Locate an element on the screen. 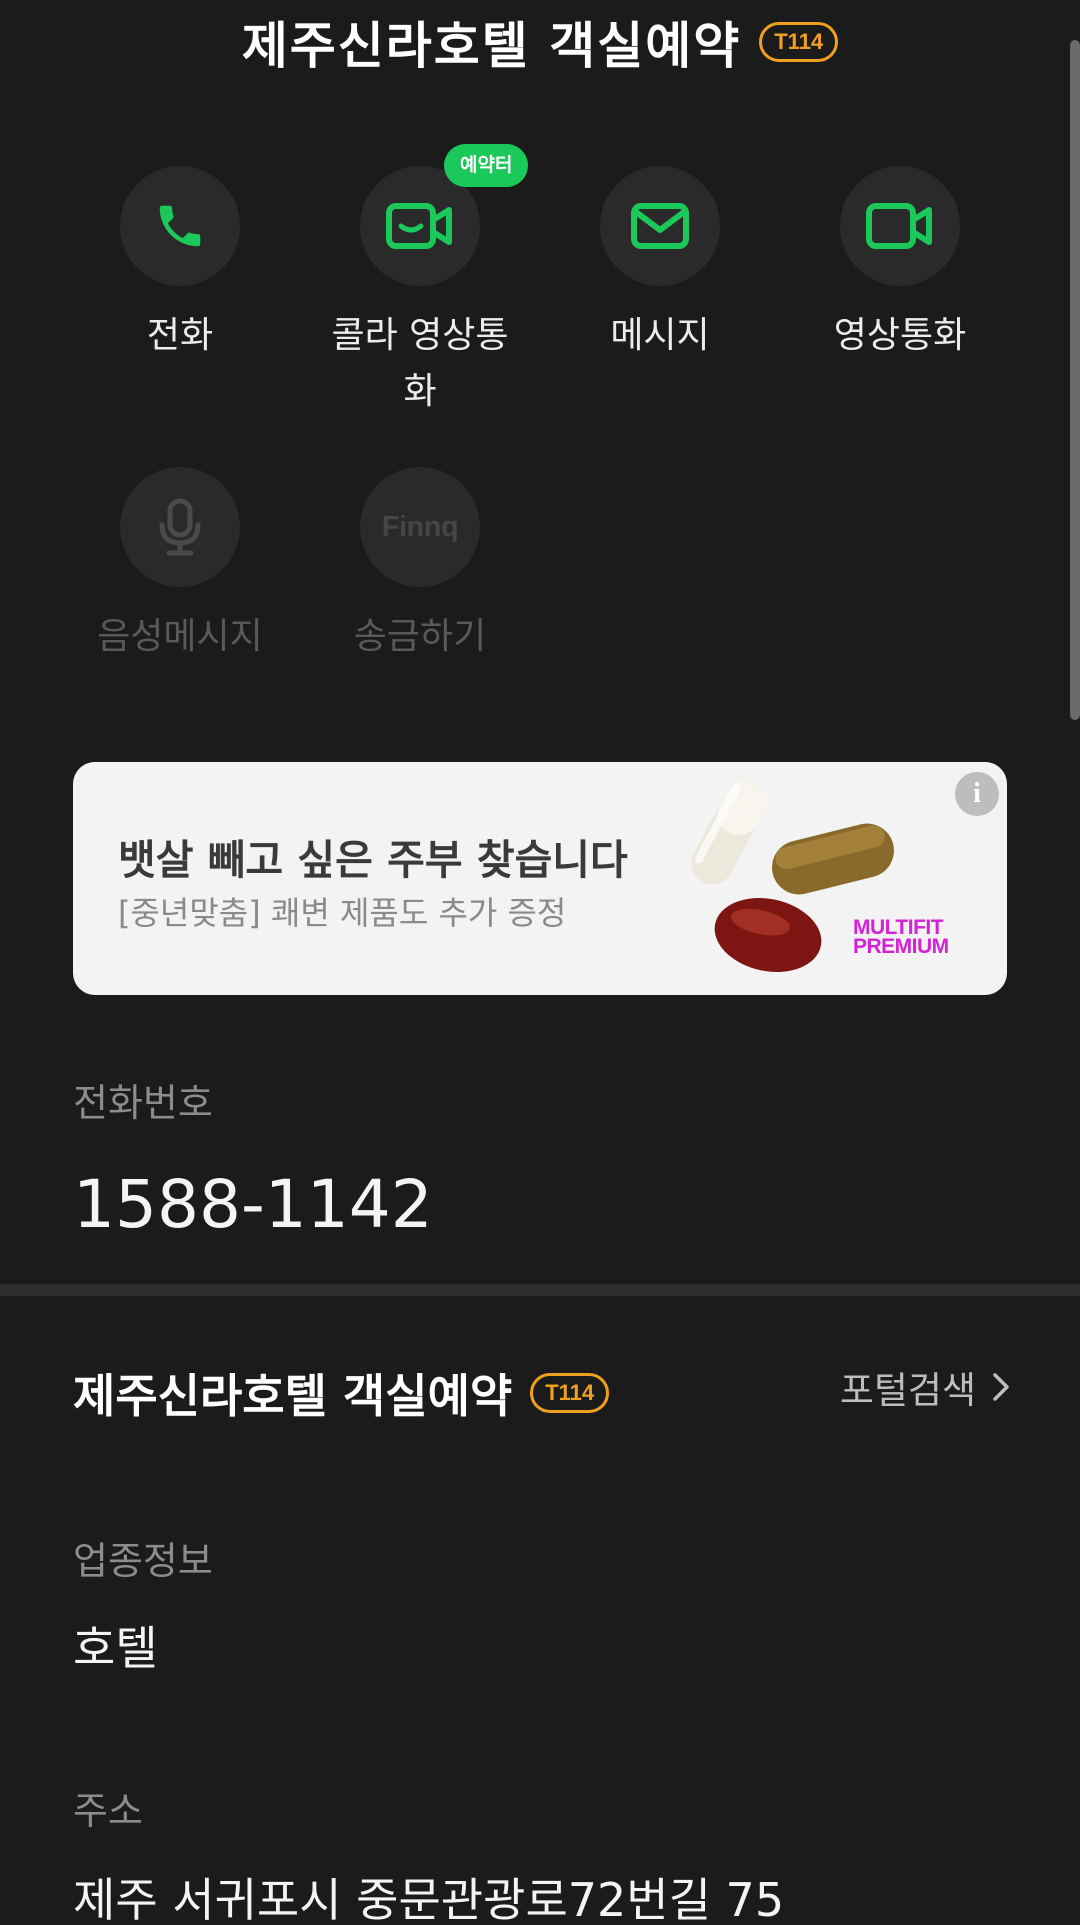 This screenshot has width=1080, height=1925. voice-message-action: 음성메시지 is located at coordinates (180, 566).